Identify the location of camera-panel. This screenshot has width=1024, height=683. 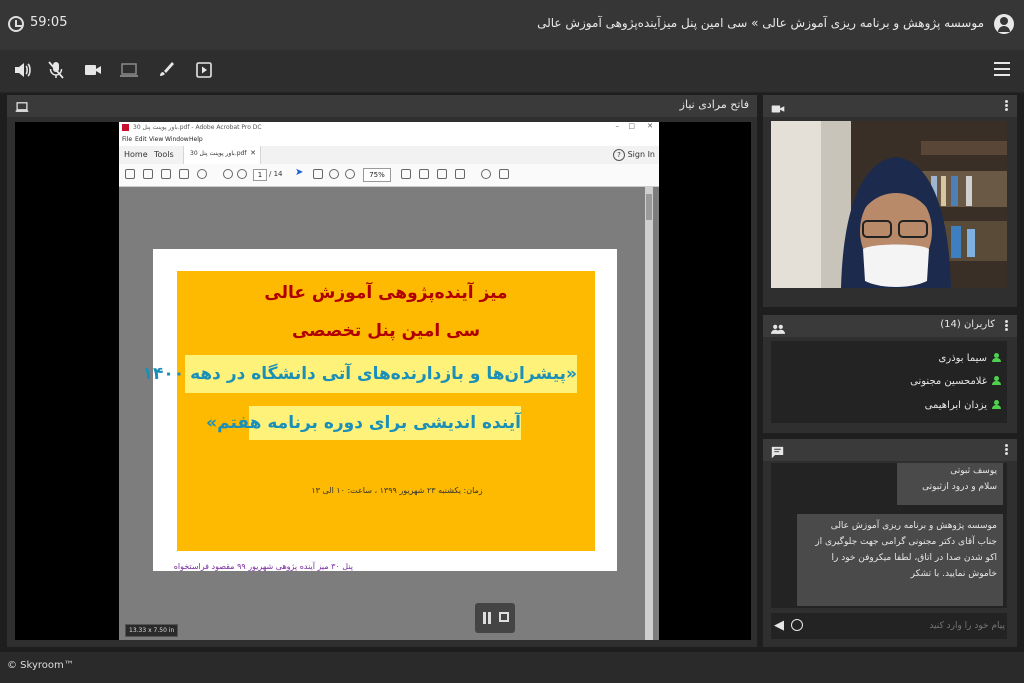
(890, 201).